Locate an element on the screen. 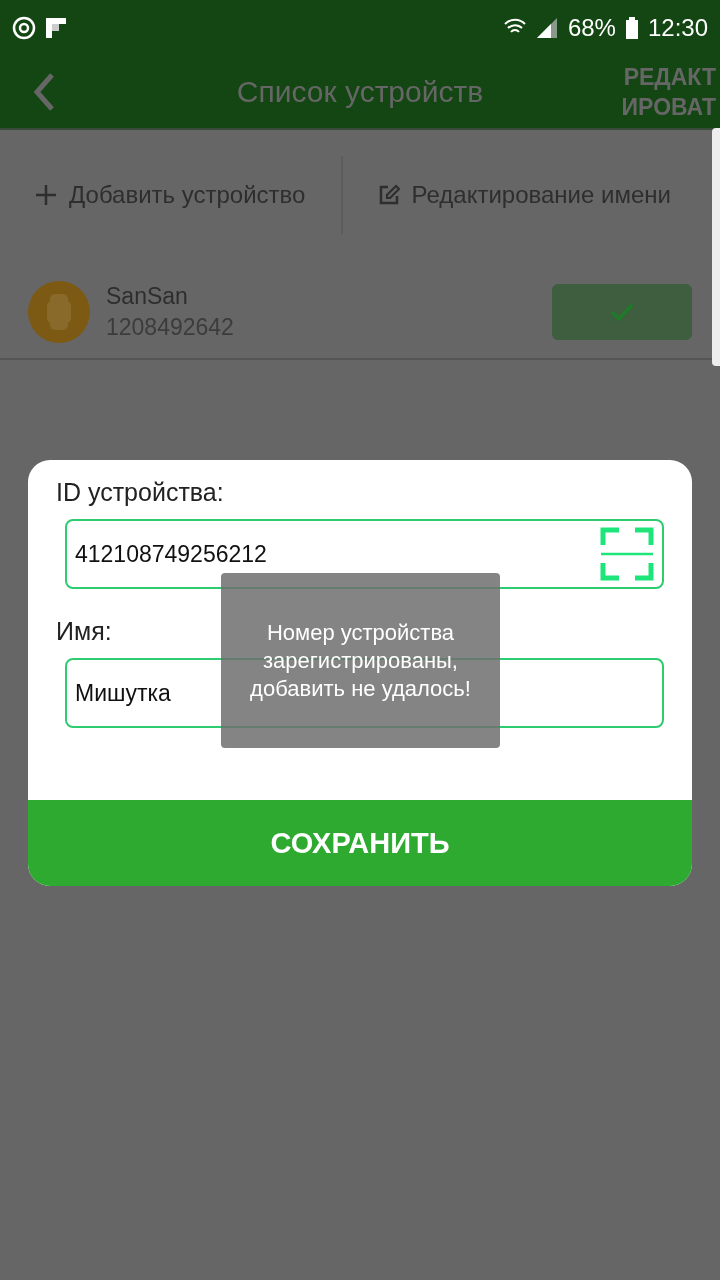  watch-icon is located at coordinates (59, 312).